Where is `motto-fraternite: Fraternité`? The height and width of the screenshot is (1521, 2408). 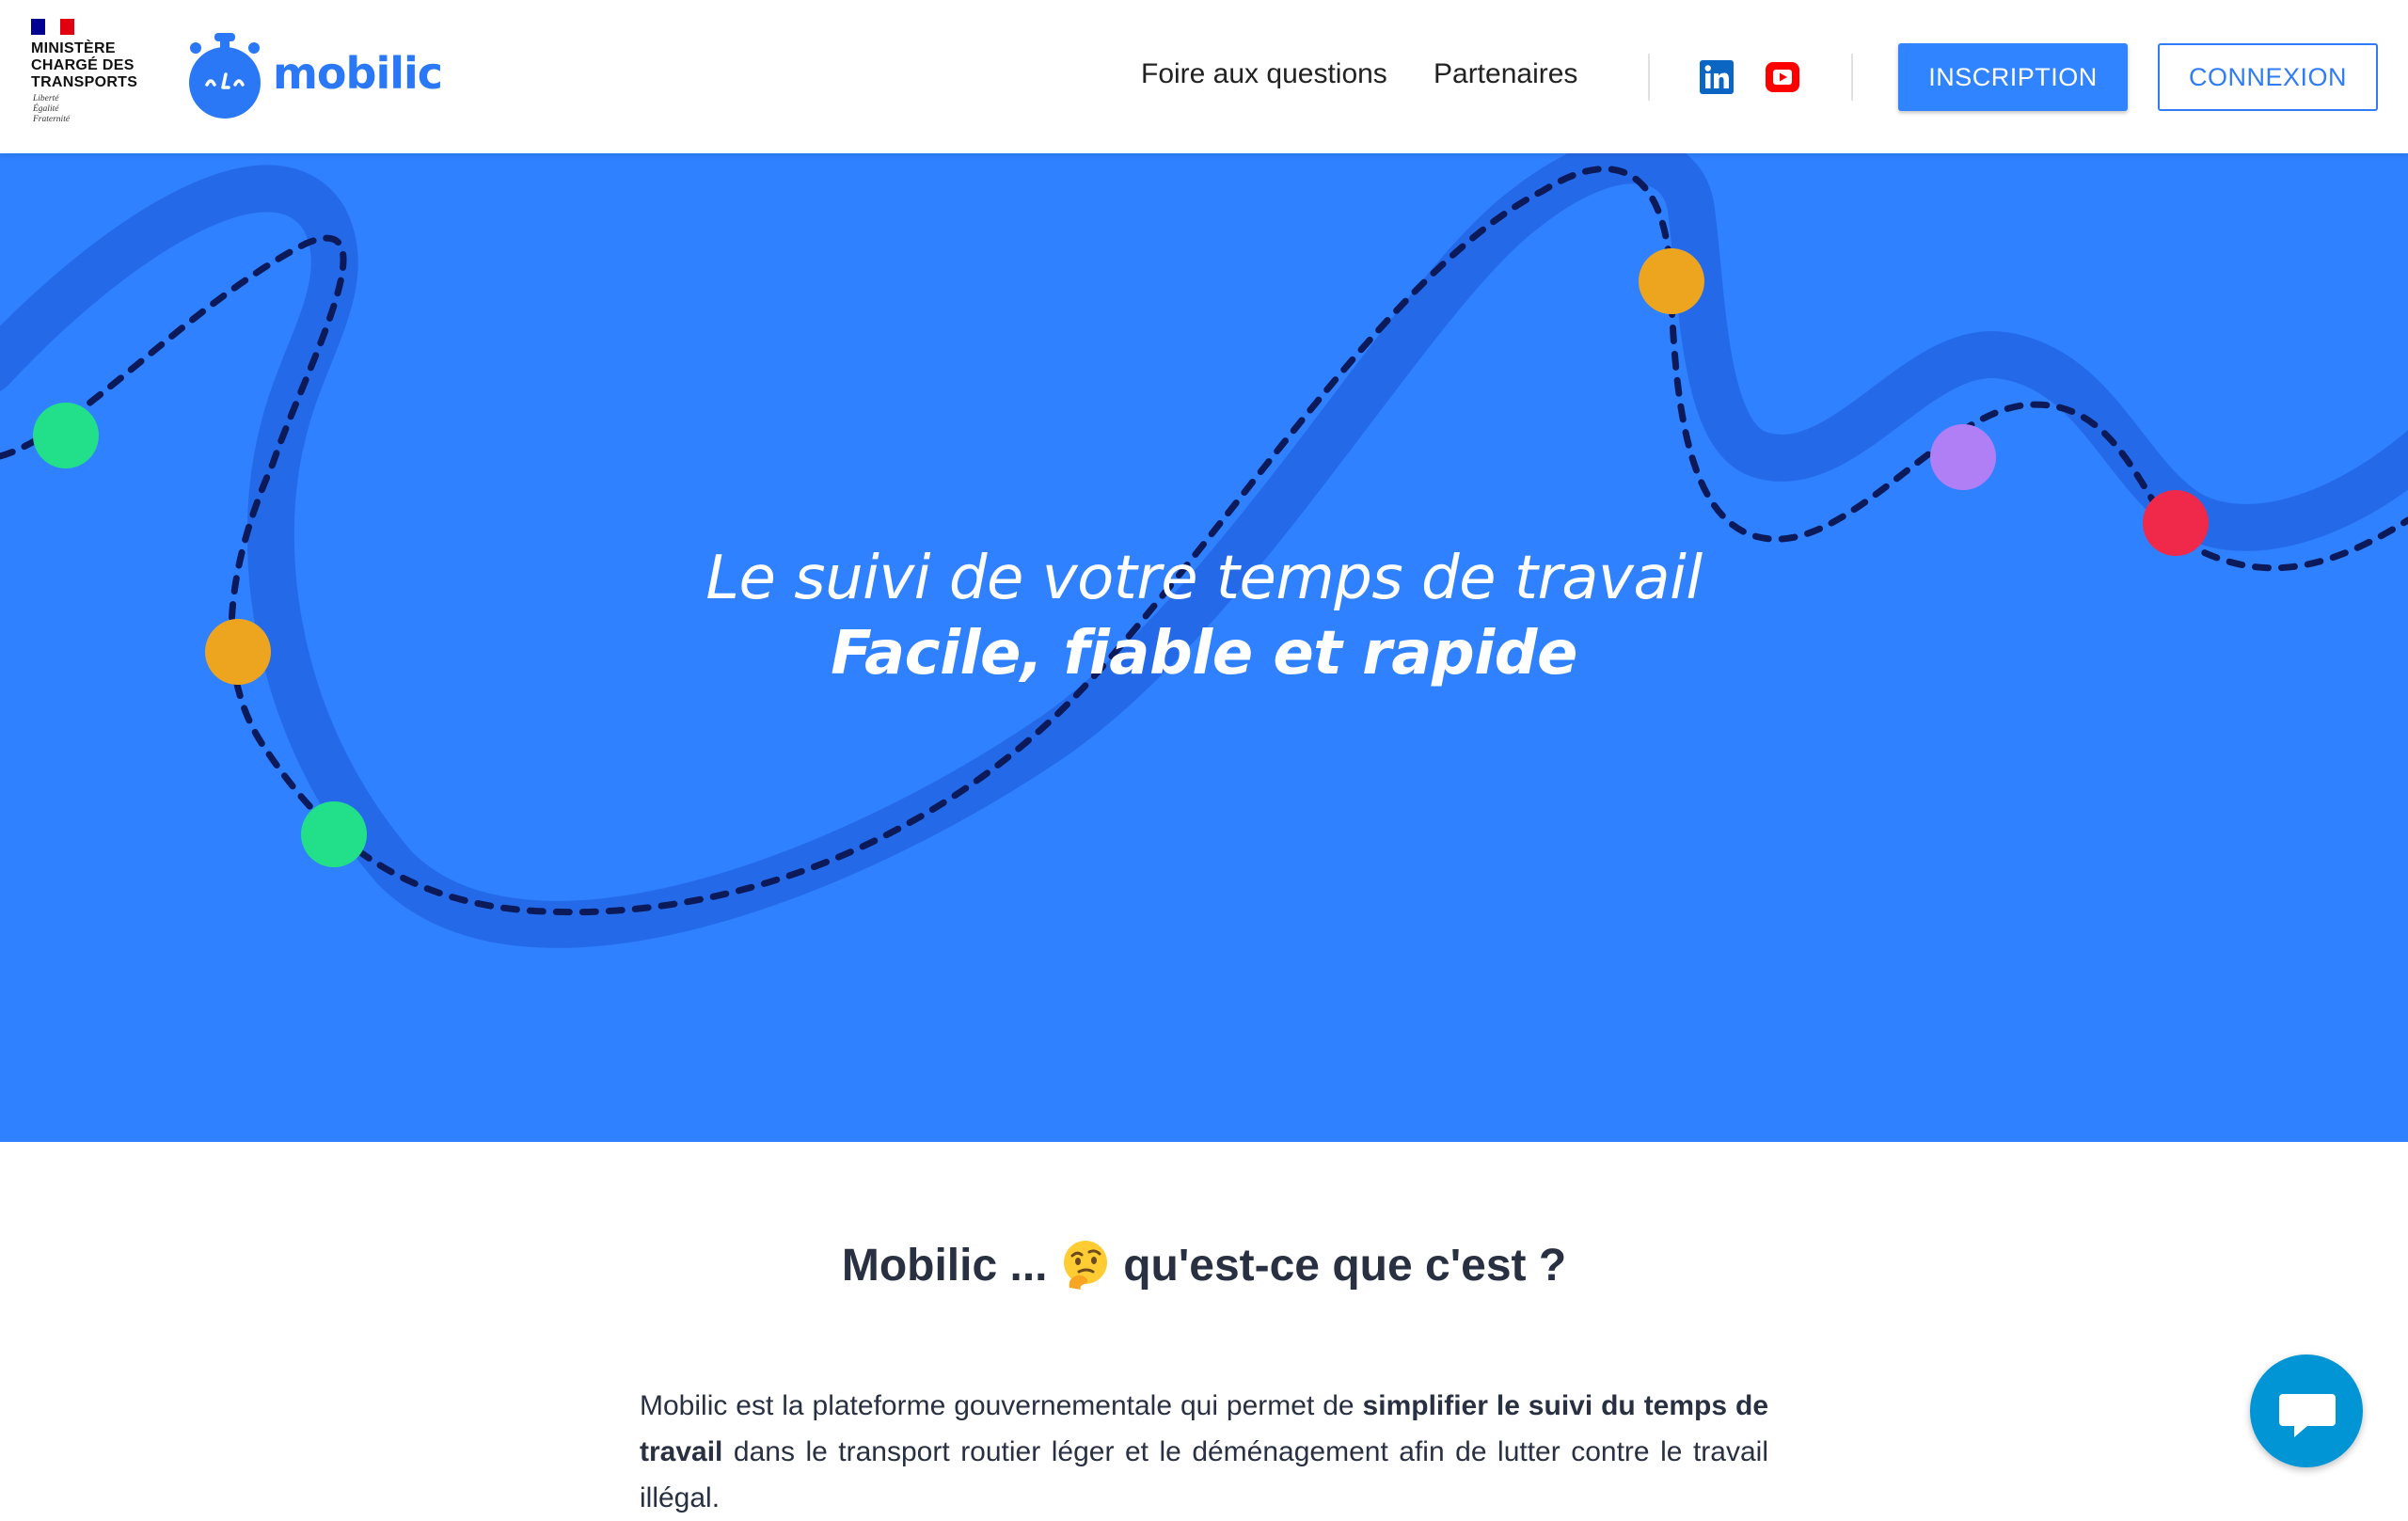 motto-fraternite: Fraternité is located at coordinates (52, 120).